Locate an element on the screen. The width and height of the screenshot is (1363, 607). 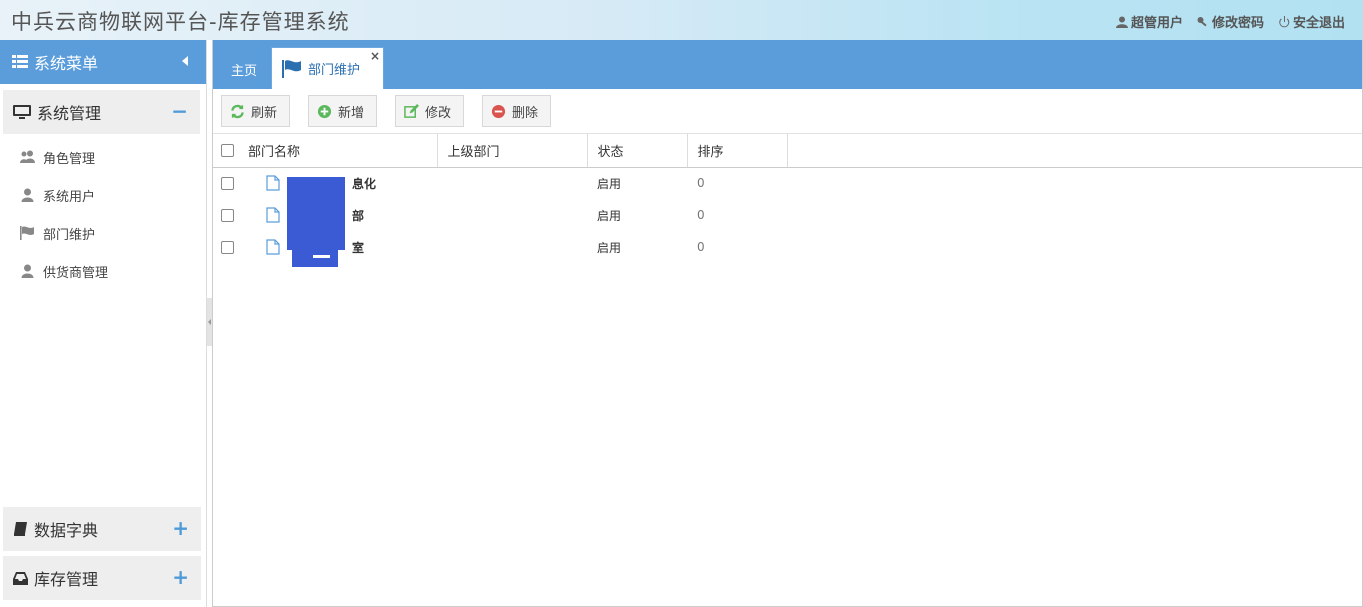
group-label: 数据字典 is located at coordinates (66, 530).